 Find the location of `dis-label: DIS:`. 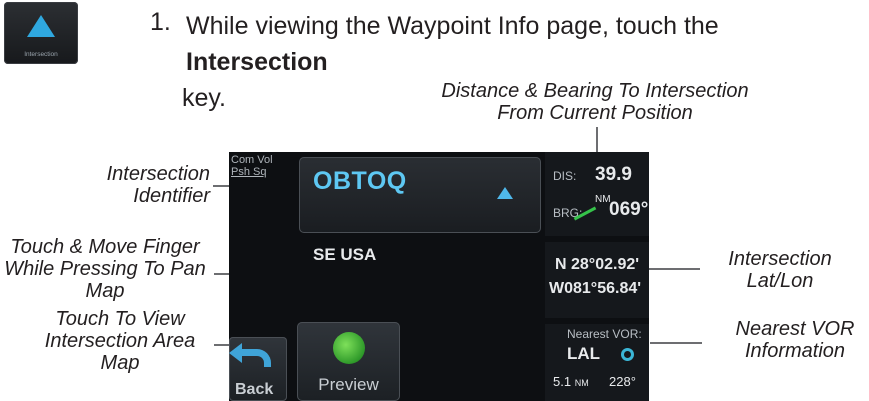

dis-label: DIS: is located at coordinates (565, 176).